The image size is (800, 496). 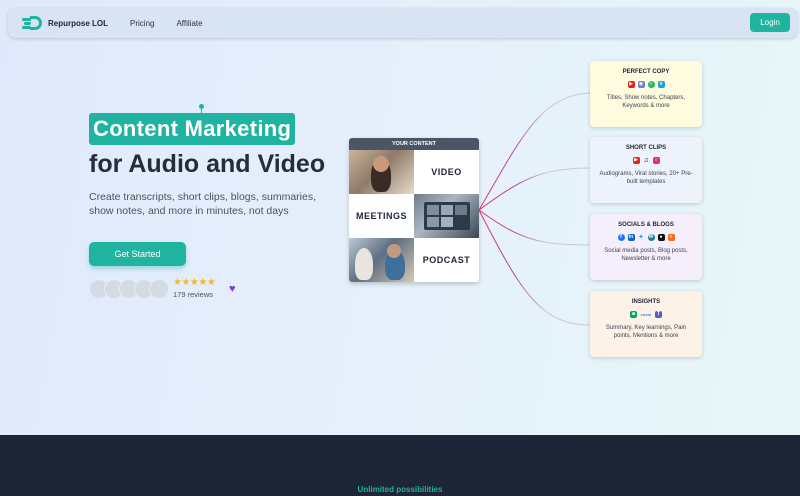 I want to click on connector-perfect-copy, so click(x=534, y=151).